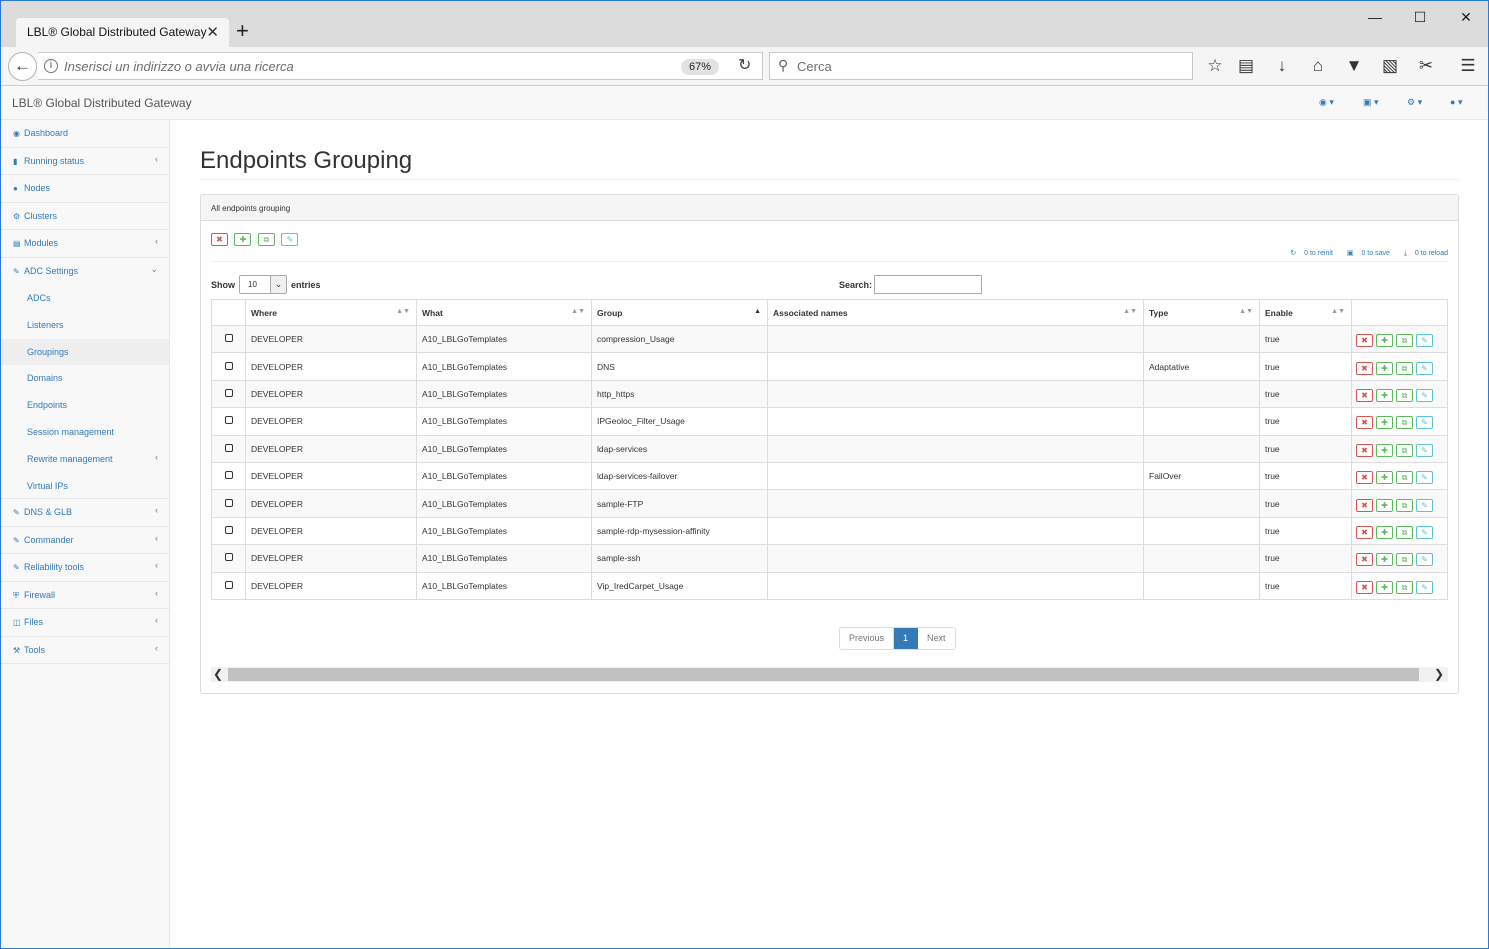  I want to click on sidebar-item-clusters: ⚙ Clusters, so click(85, 216).